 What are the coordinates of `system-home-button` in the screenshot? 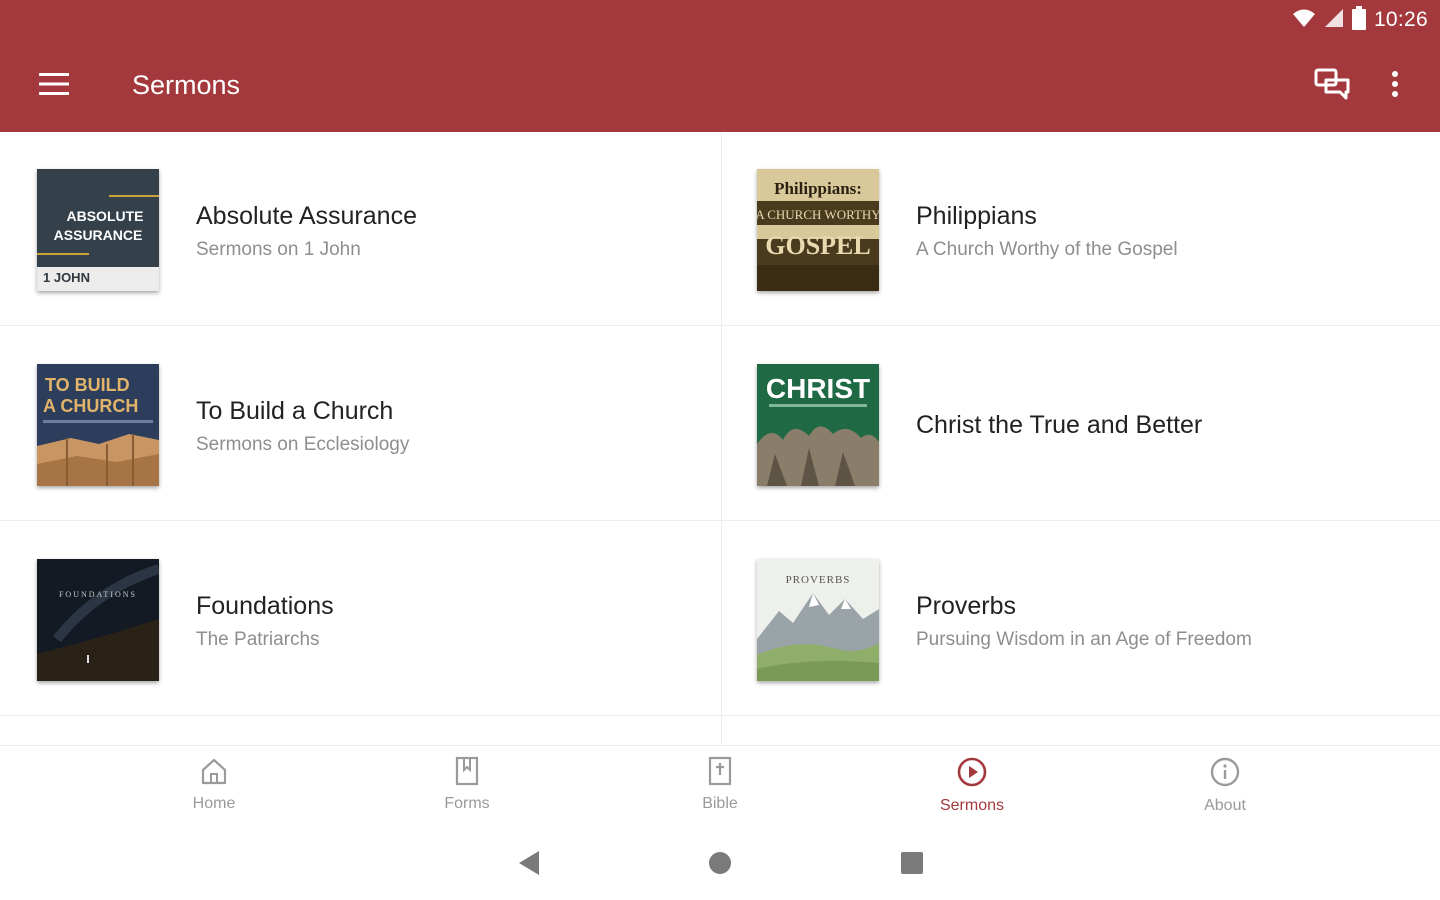 It's located at (720, 865).